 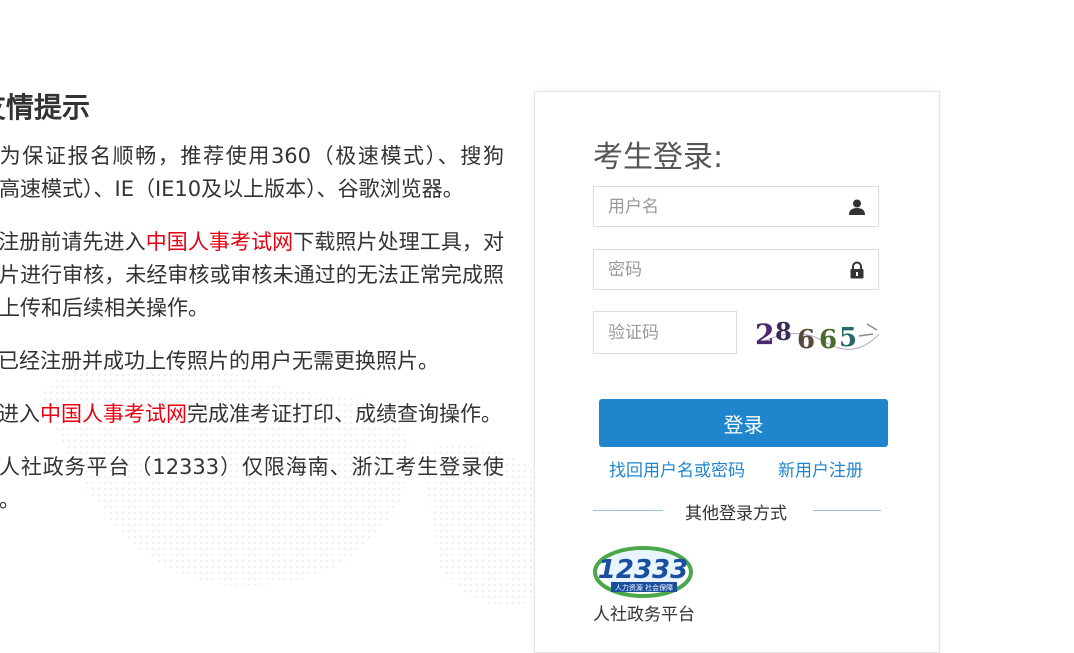 I want to click on forgot-password-link: 找回用户名或密码, so click(x=677, y=468).